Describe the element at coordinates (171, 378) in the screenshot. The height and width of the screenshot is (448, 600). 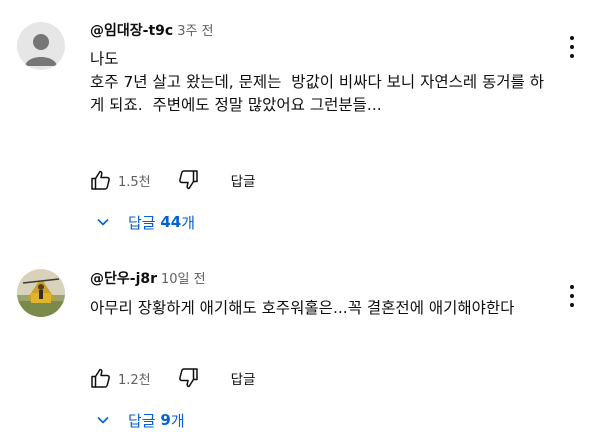
I see `comment-actions: 1.2천 답글` at that location.